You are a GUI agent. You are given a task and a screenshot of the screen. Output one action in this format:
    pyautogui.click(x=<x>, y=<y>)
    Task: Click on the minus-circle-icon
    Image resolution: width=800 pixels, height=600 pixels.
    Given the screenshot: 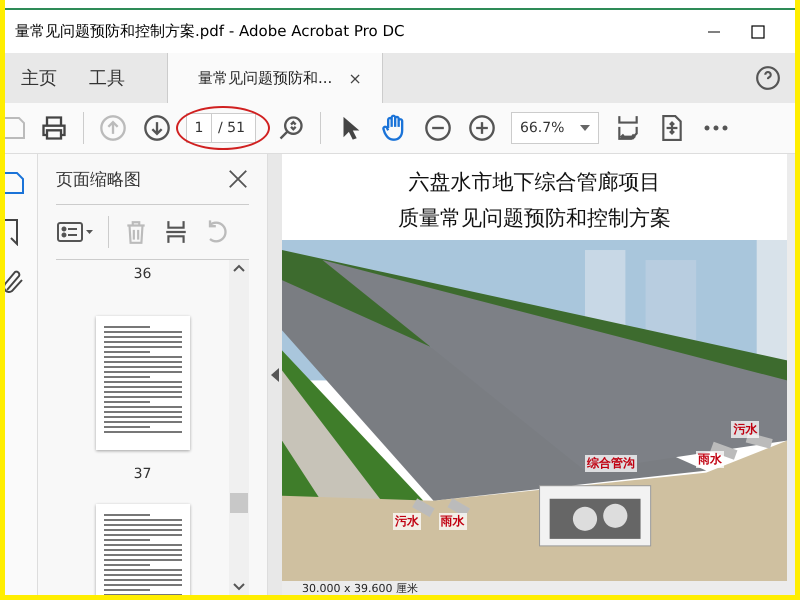 What is the action you would take?
    pyautogui.click(x=438, y=128)
    